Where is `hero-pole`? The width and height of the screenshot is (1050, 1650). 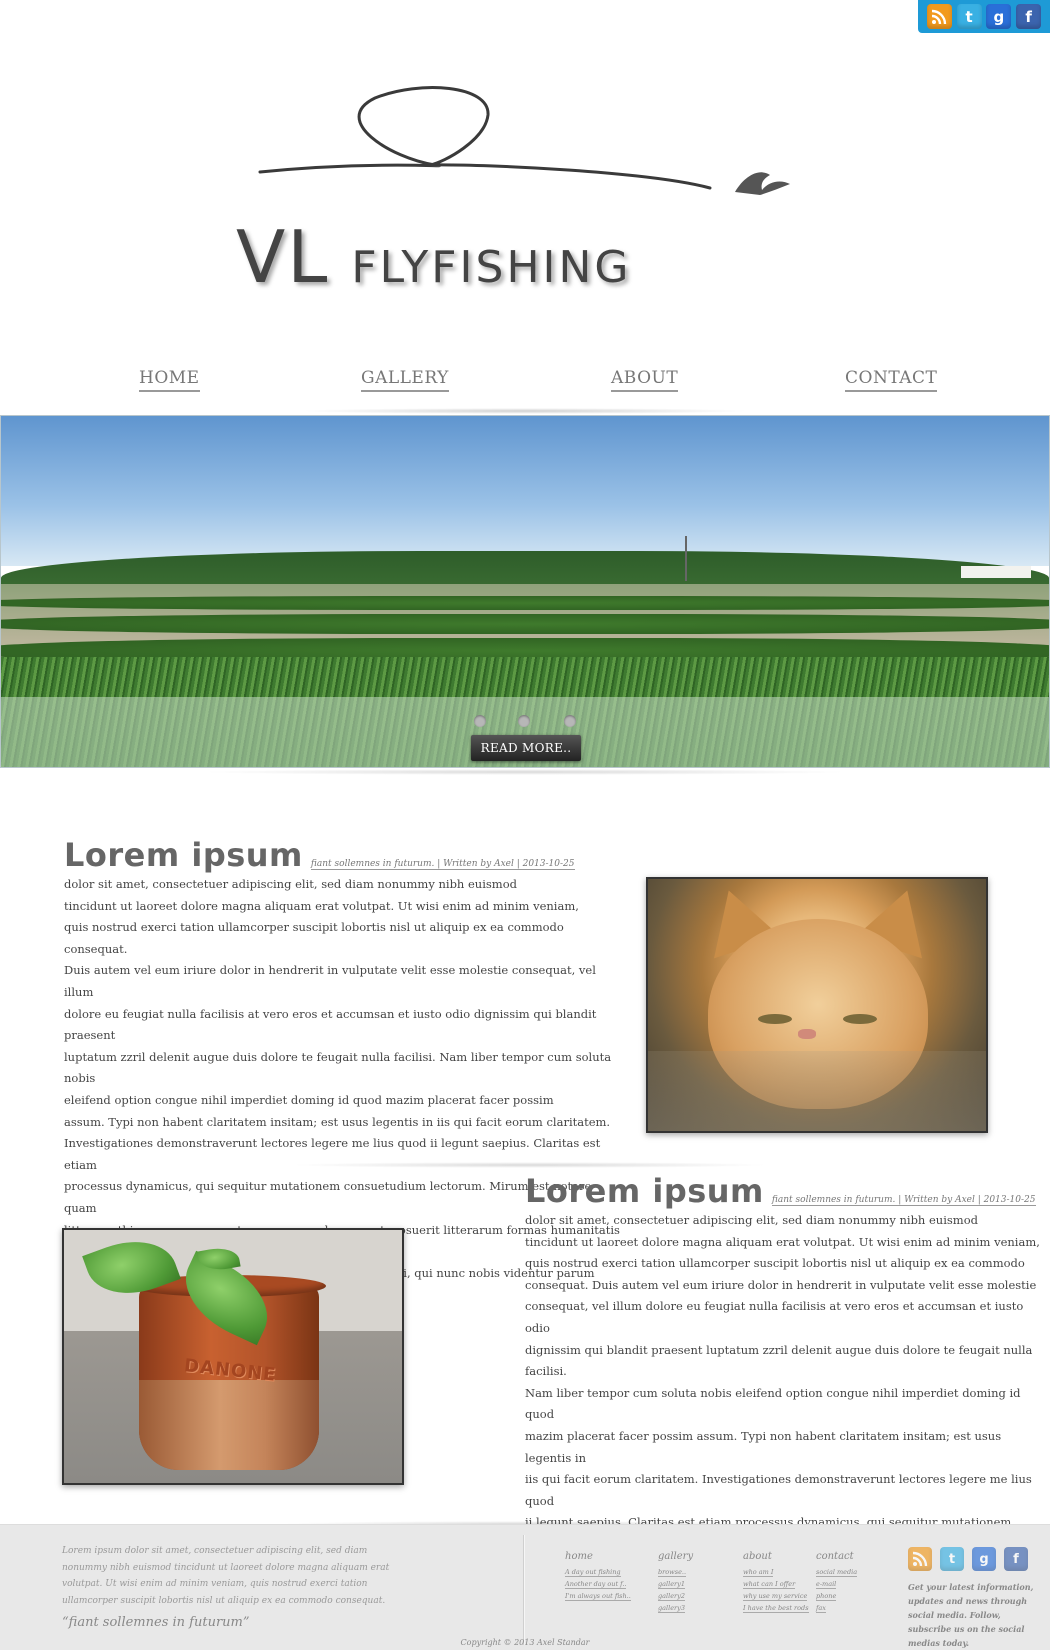
hero-pole is located at coordinates (686, 558).